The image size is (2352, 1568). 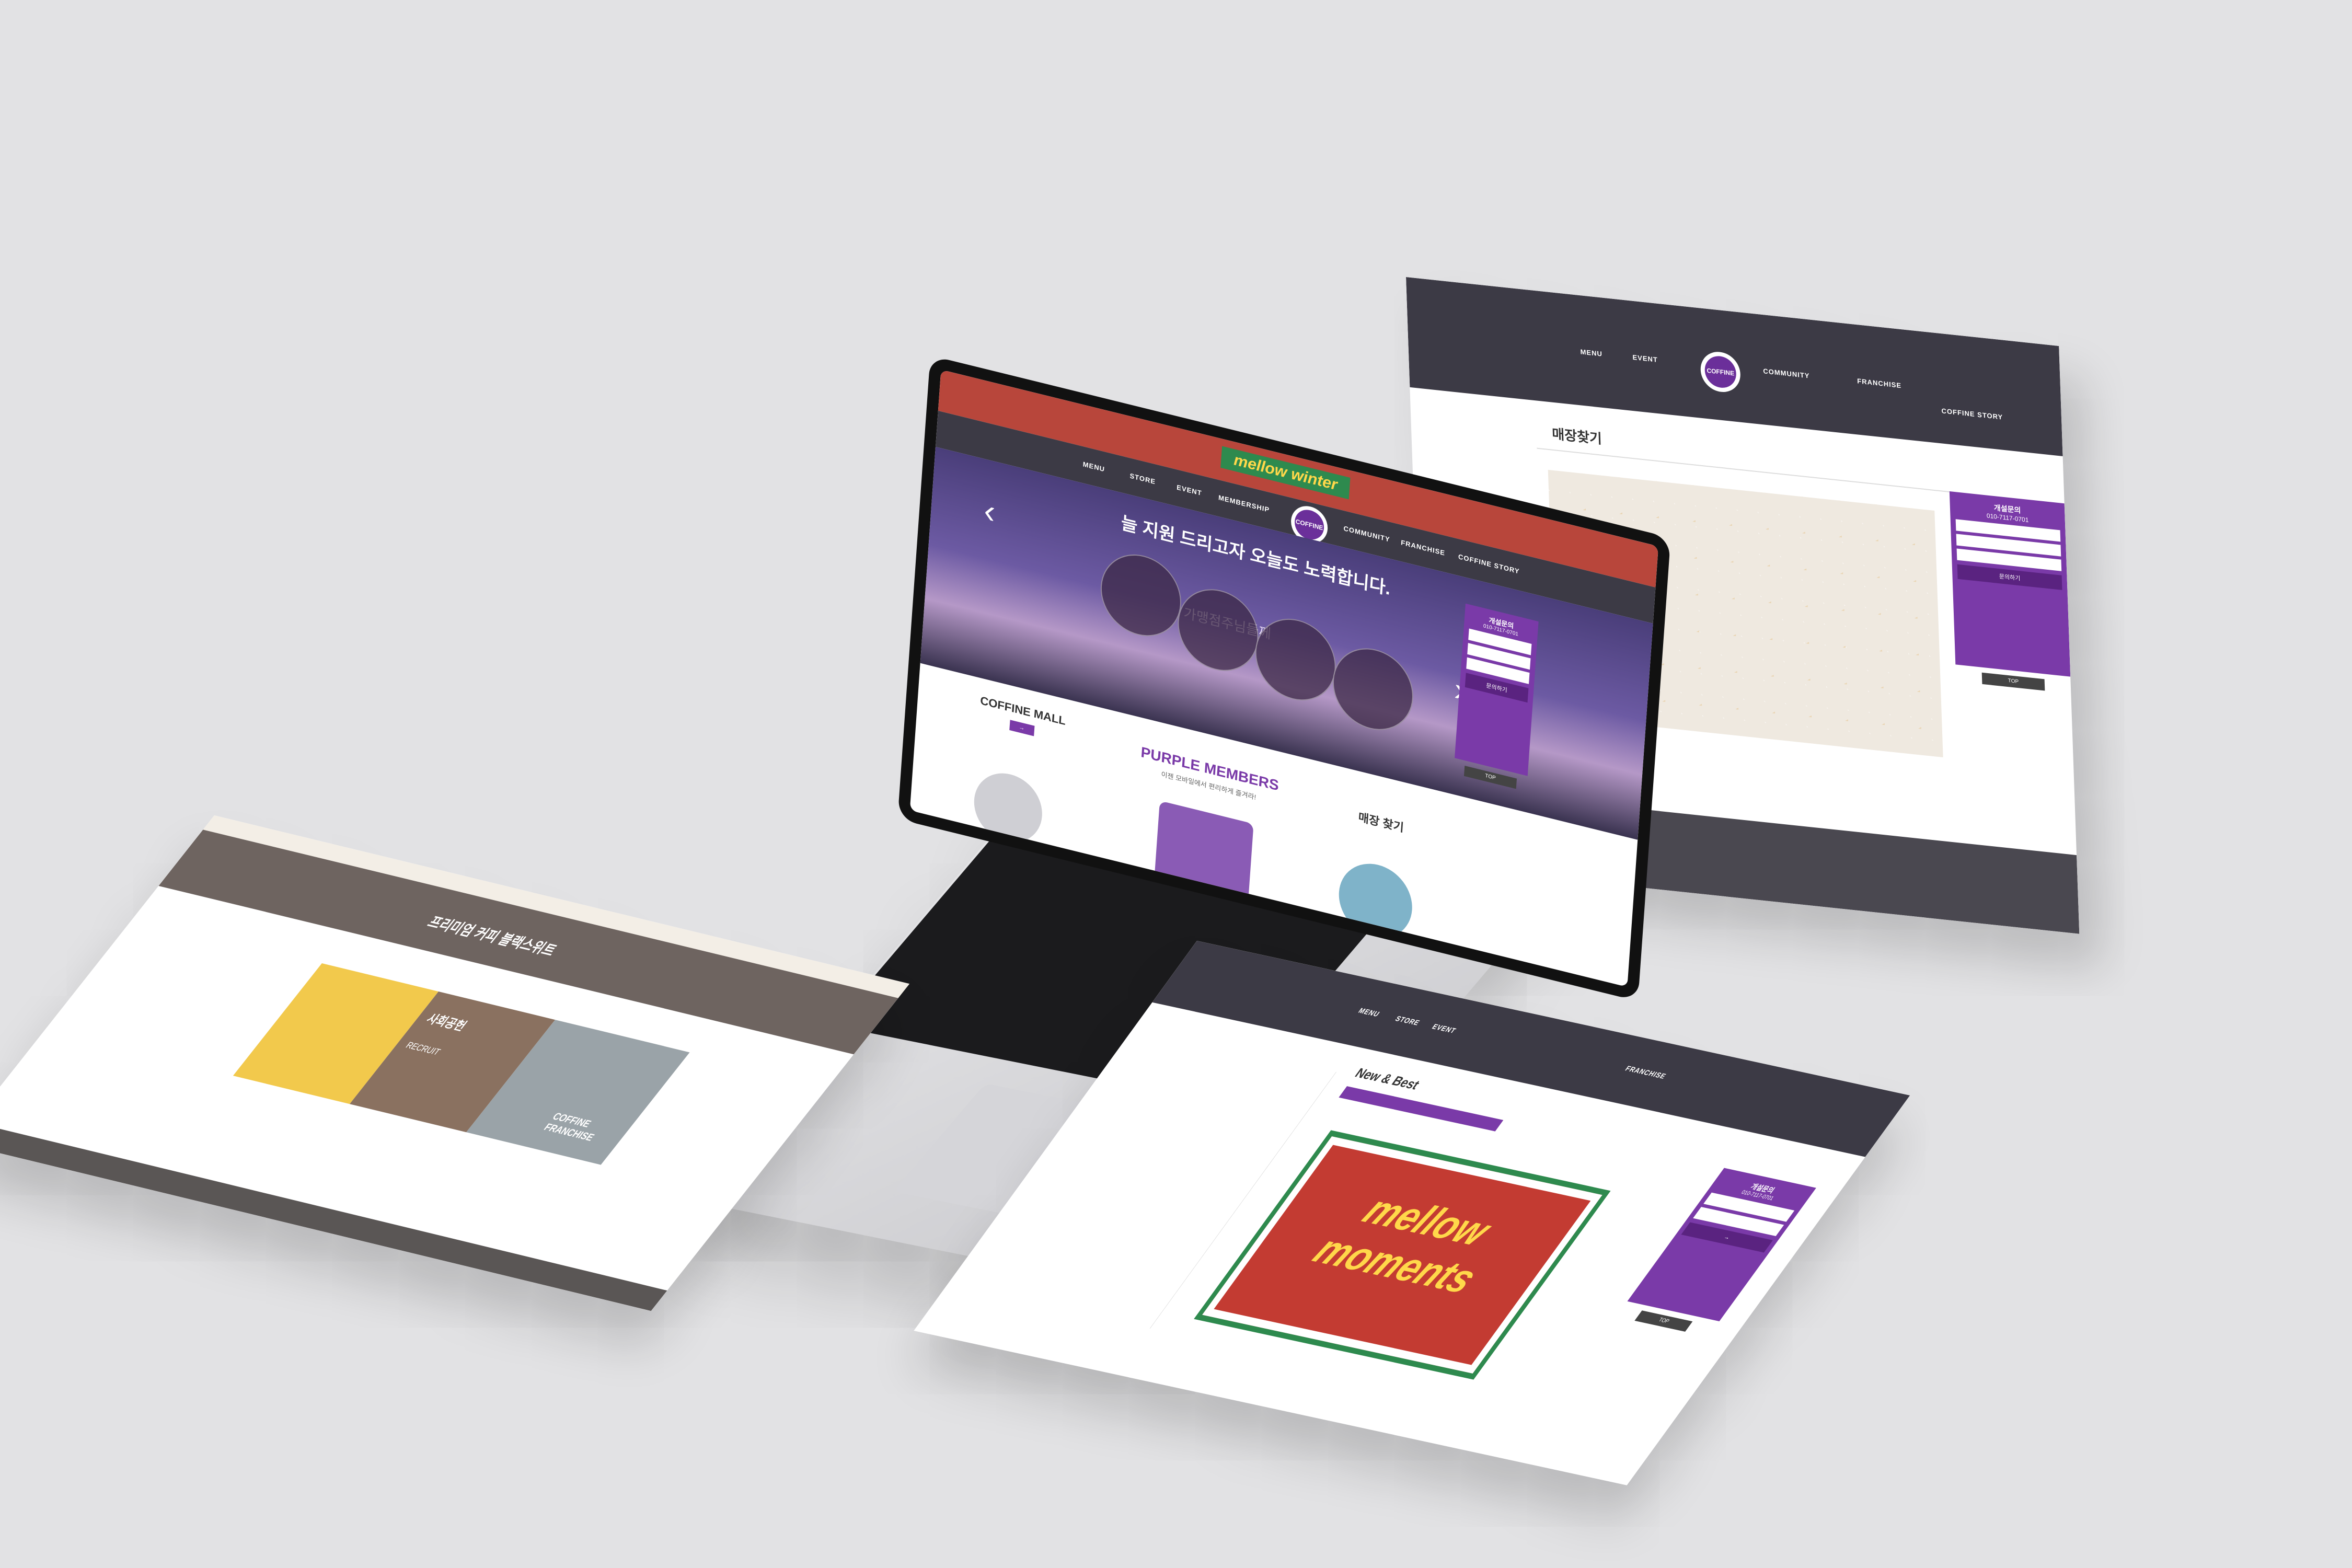 I want to click on store-finder-title: 매장 찾기, so click(x=1381, y=822).